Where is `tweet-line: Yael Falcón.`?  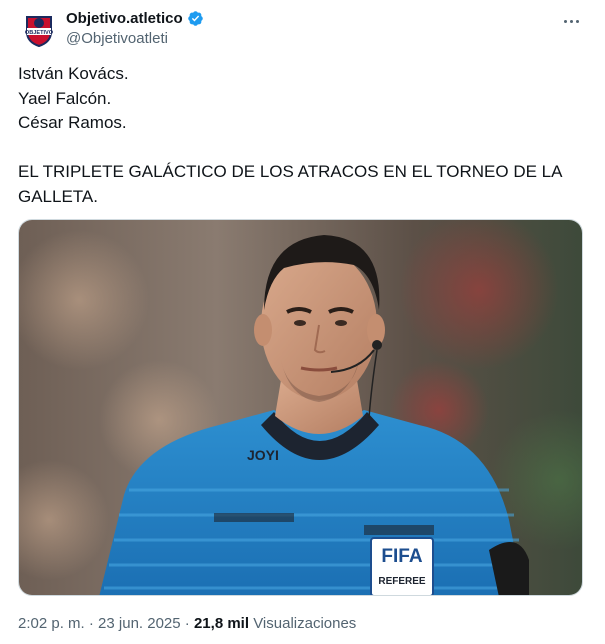 tweet-line: Yael Falcón. is located at coordinates (65, 98).